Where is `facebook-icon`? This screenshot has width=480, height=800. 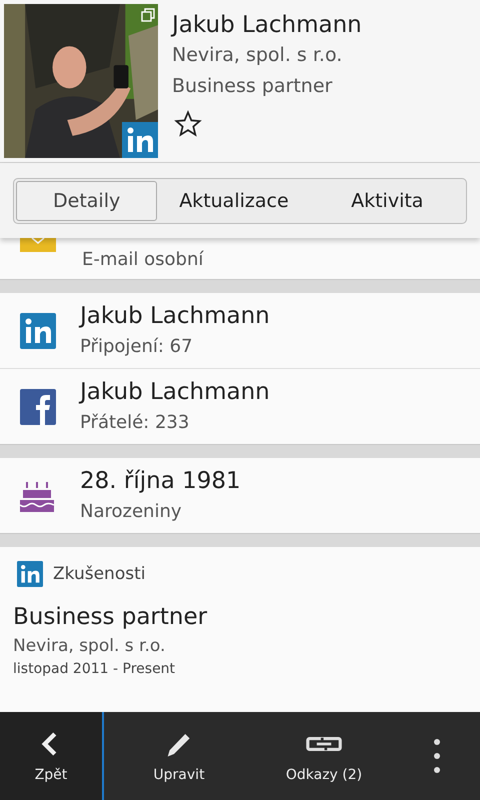
facebook-icon is located at coordinates (38, 406).